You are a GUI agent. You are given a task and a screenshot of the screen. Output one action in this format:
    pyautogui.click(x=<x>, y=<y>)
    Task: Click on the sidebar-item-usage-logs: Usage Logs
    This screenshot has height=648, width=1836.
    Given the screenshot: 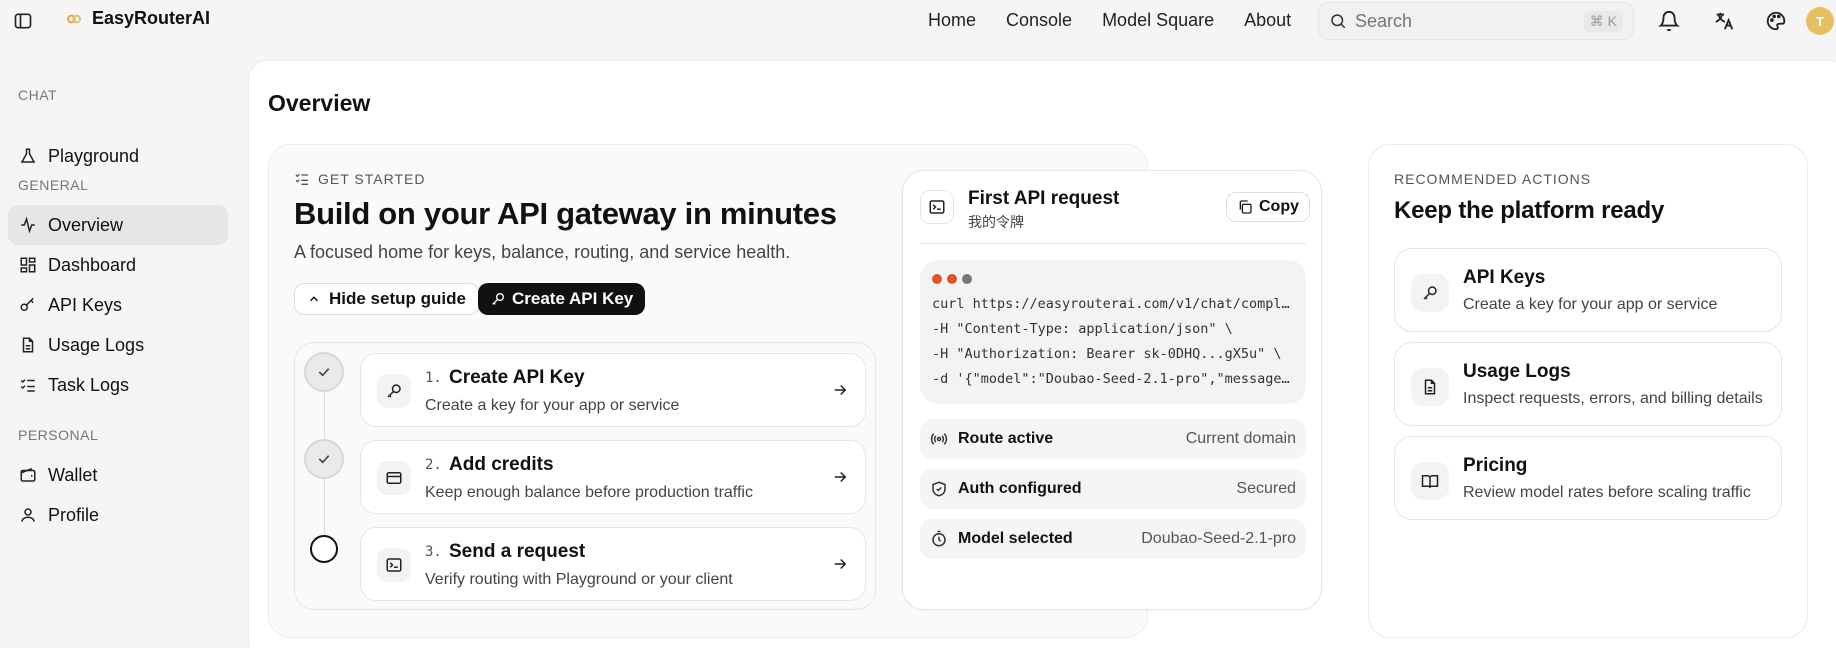 What is the action you would take?
    pyautogui.click(x=118, y=345)
    